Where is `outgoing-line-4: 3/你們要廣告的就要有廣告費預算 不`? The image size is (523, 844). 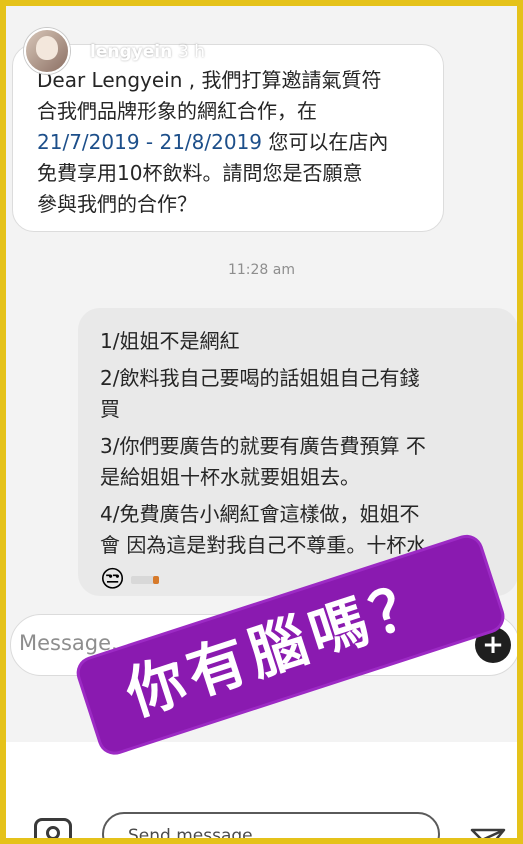 outgoing-line-4: 3/你們要廣告的就要有廣告費預算 不 is located at coordinates (263, 446).